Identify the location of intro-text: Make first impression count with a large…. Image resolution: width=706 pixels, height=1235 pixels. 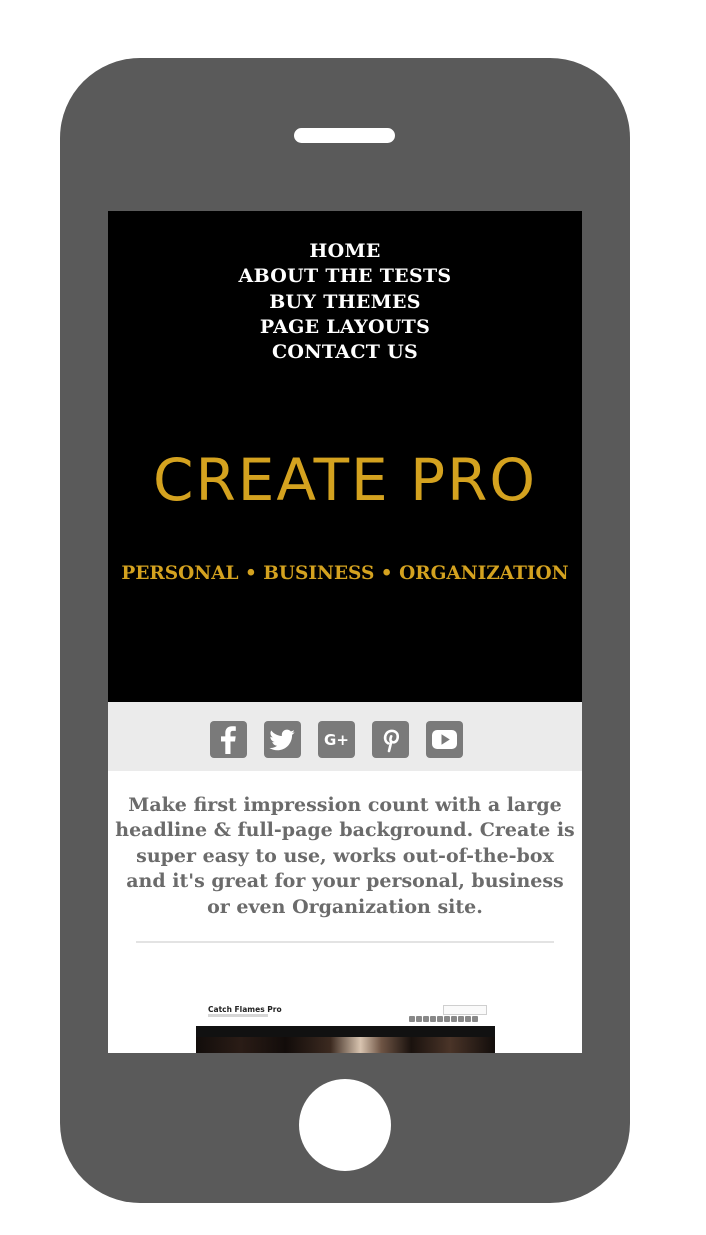
(345, 856).